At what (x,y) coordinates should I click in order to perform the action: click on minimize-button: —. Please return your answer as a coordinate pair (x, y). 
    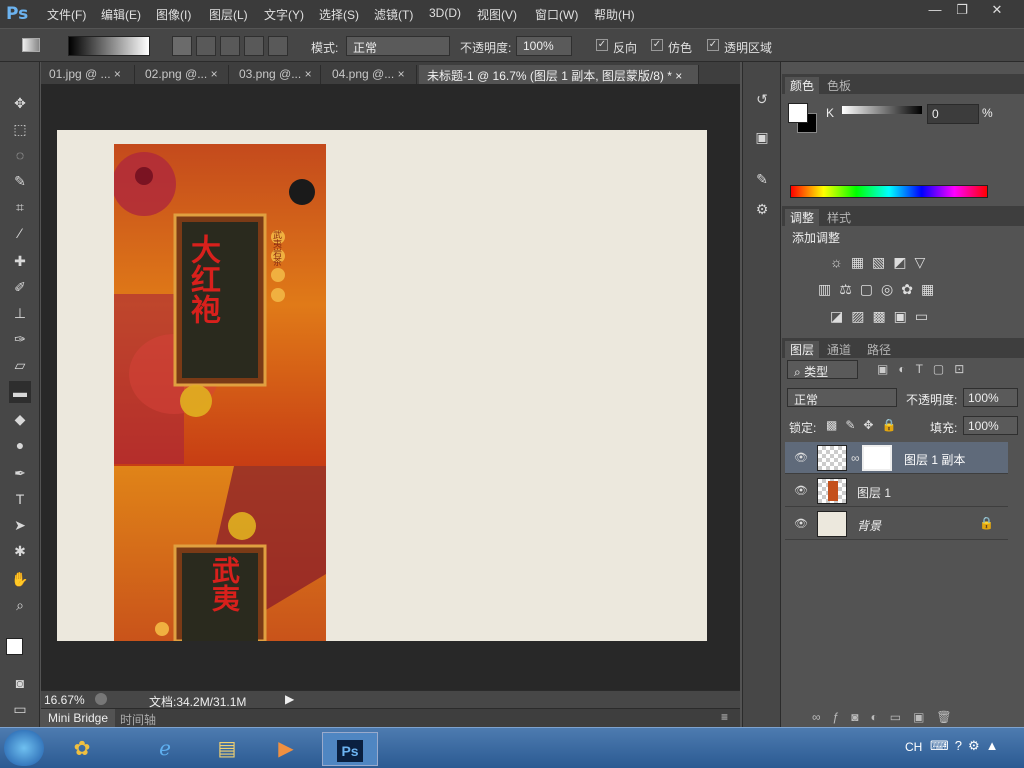
    Looking at the image, I should click on (935, 10).